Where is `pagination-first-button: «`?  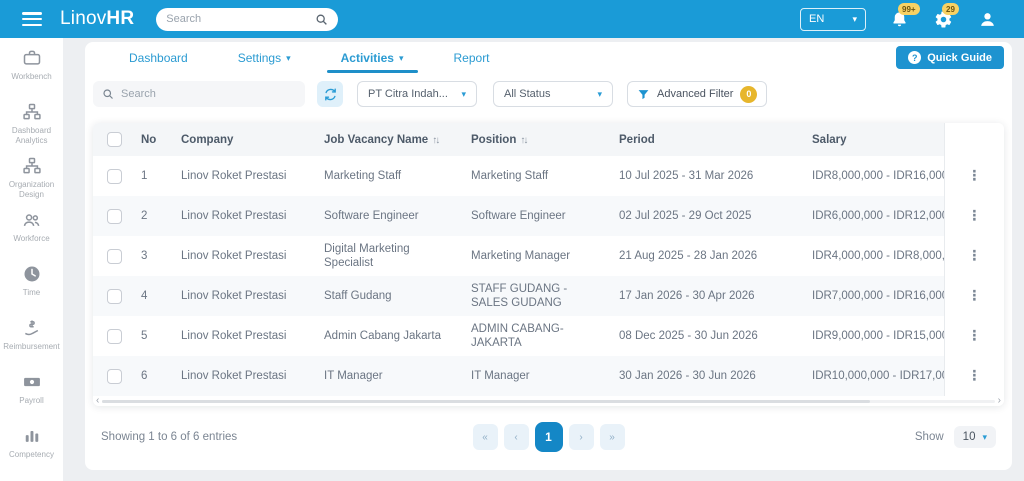 pagination-first-button: « is located at coordinates (485, 437).